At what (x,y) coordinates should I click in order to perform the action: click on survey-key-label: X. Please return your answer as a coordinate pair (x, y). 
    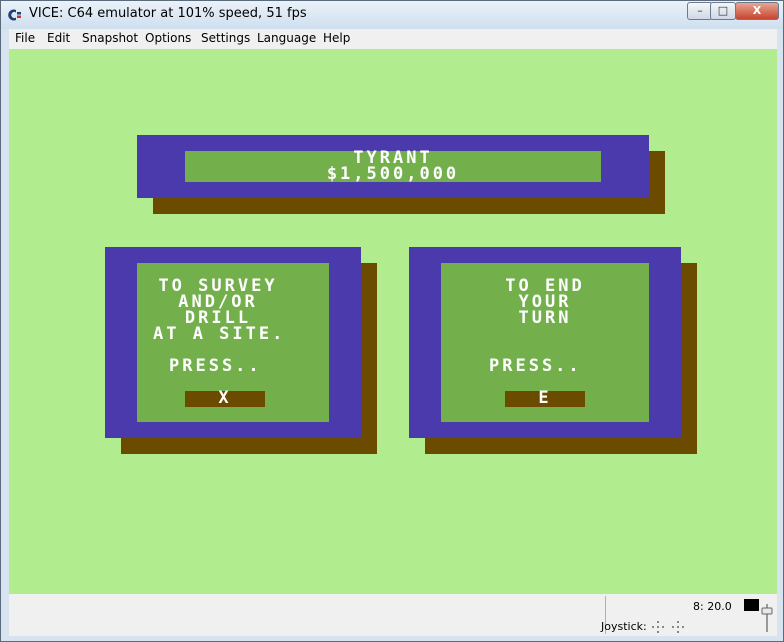
    Looking at the image, I should click on (225, 398).